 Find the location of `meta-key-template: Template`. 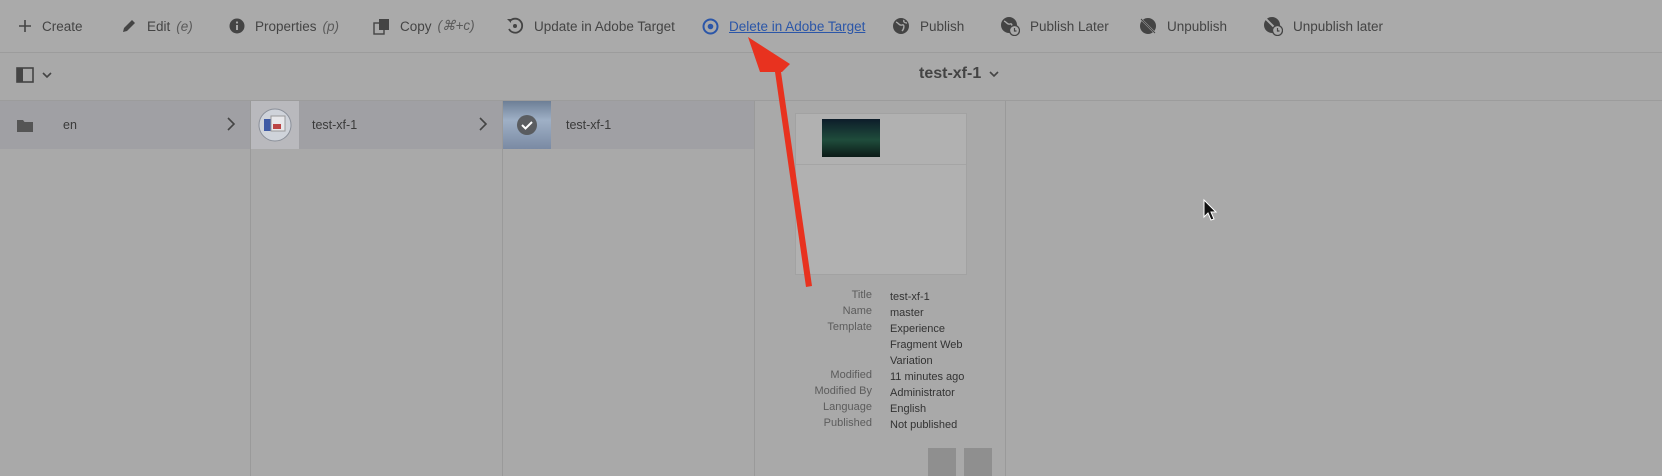

meta-key-template: Template is located at coordinates (849, 327).